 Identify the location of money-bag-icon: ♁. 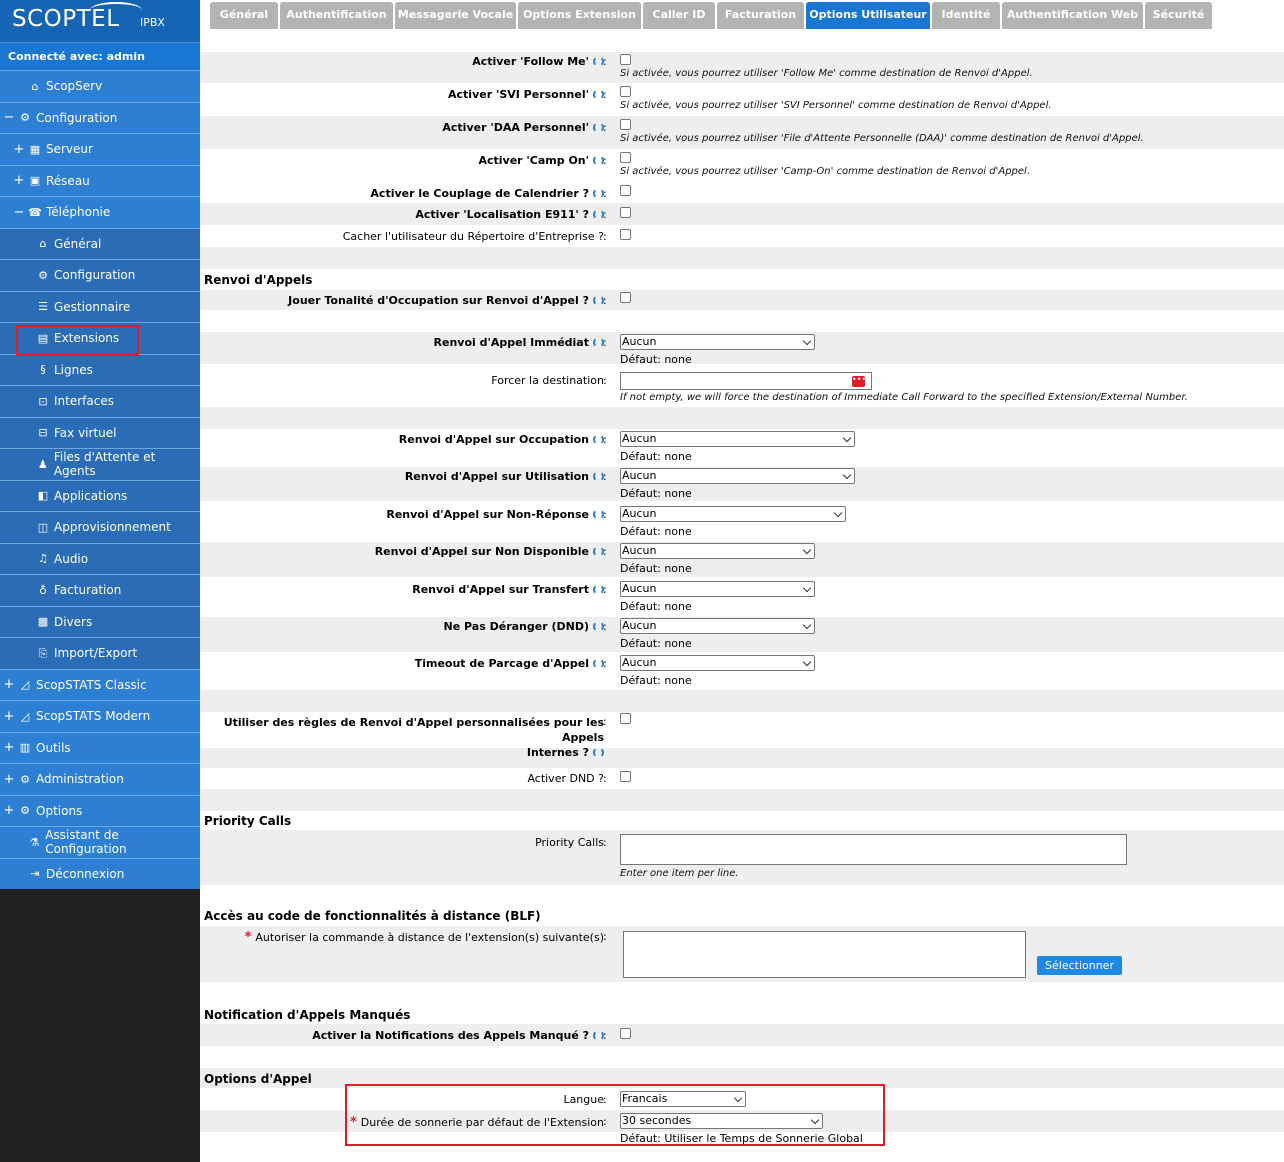
(43, 590).